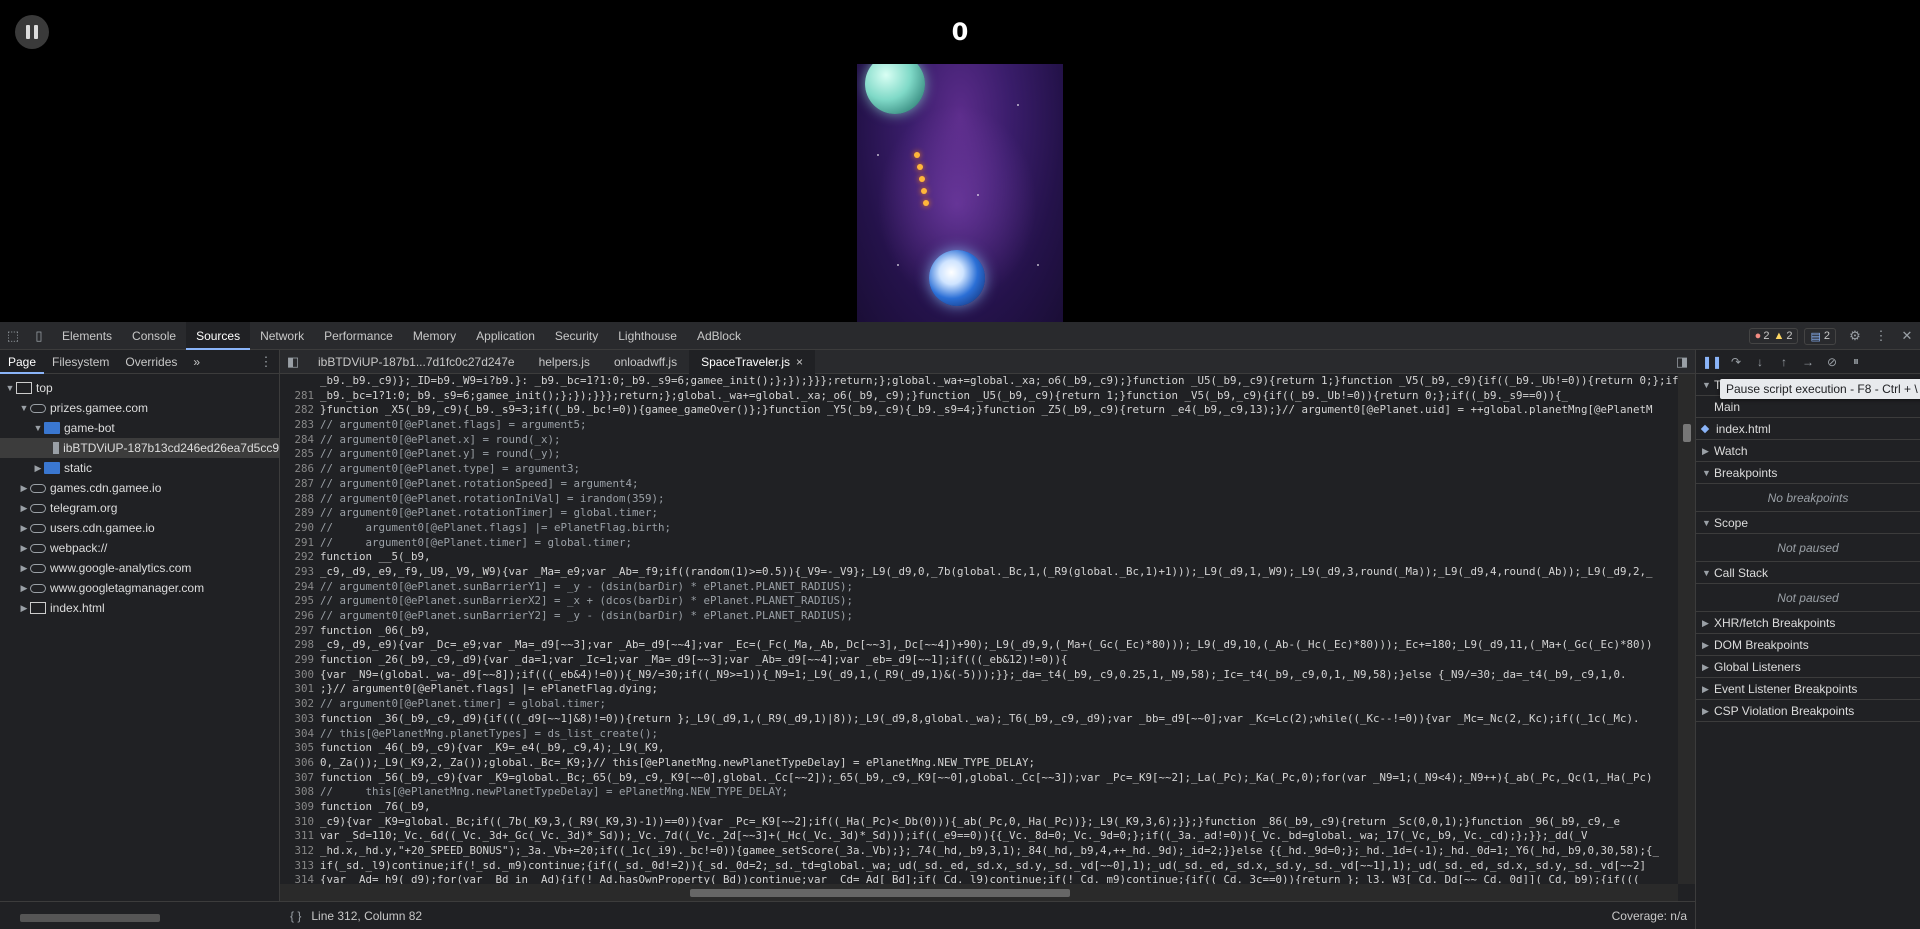 Image resolution: width=1920 pixels, height=929 pixels. Describe the element at coordinates (647, 336) in the screenshot. I see `tab-lighthouse: Lighthouse` at that location.